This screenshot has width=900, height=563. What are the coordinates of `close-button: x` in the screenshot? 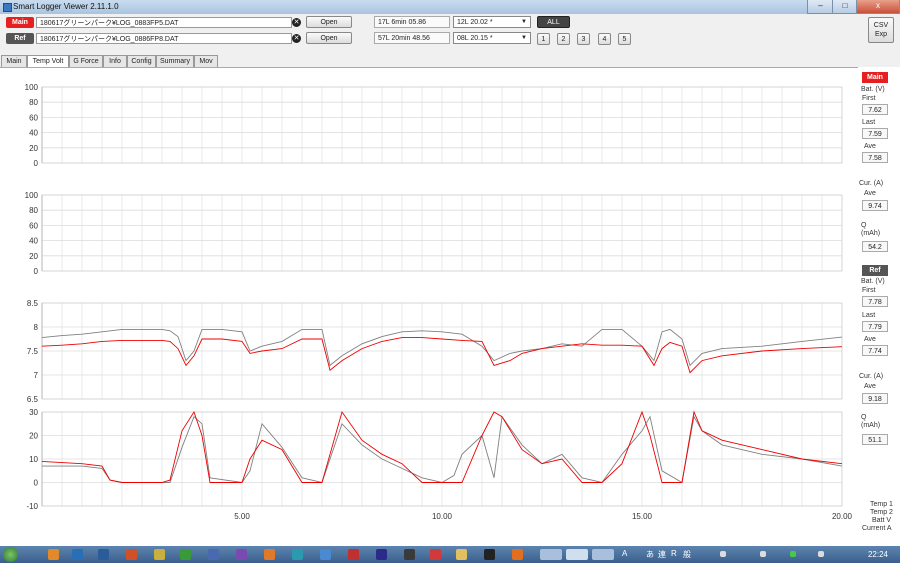 It's located at (878, 7).